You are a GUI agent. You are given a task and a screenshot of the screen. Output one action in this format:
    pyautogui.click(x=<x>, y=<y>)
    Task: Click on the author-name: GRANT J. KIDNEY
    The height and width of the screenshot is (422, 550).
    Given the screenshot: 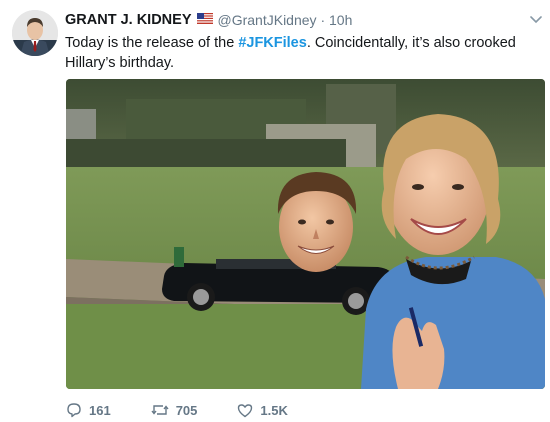 What is the action you would take?
    pyautogui.click(x=128, y=20)
    